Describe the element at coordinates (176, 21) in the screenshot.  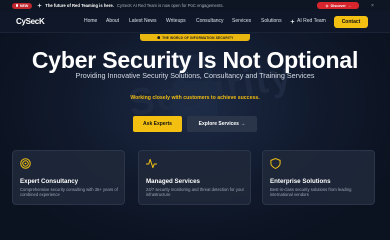
I see `nav-item-writeups: Writeups` at that location.